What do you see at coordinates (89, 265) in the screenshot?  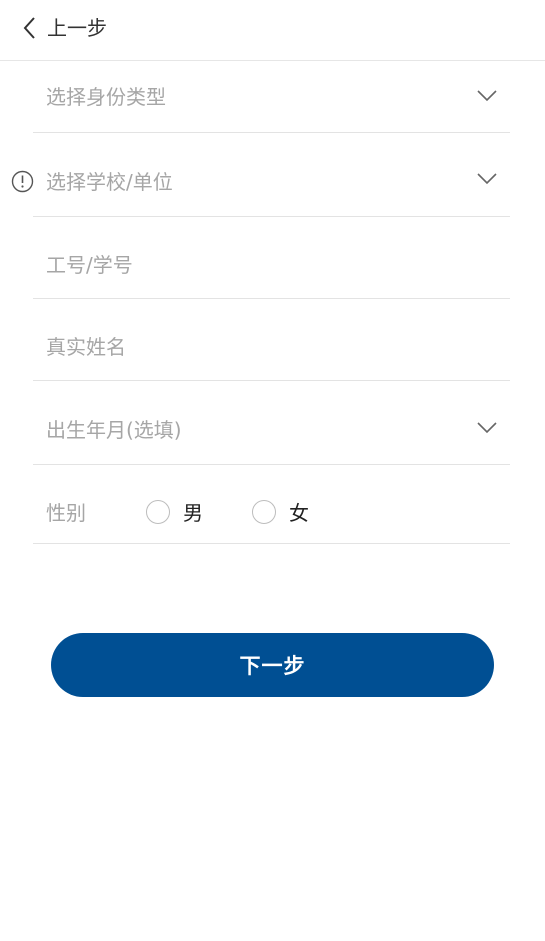 I see `staff-id-placeholder: 工号/学号` at bounding box center [89, 265].